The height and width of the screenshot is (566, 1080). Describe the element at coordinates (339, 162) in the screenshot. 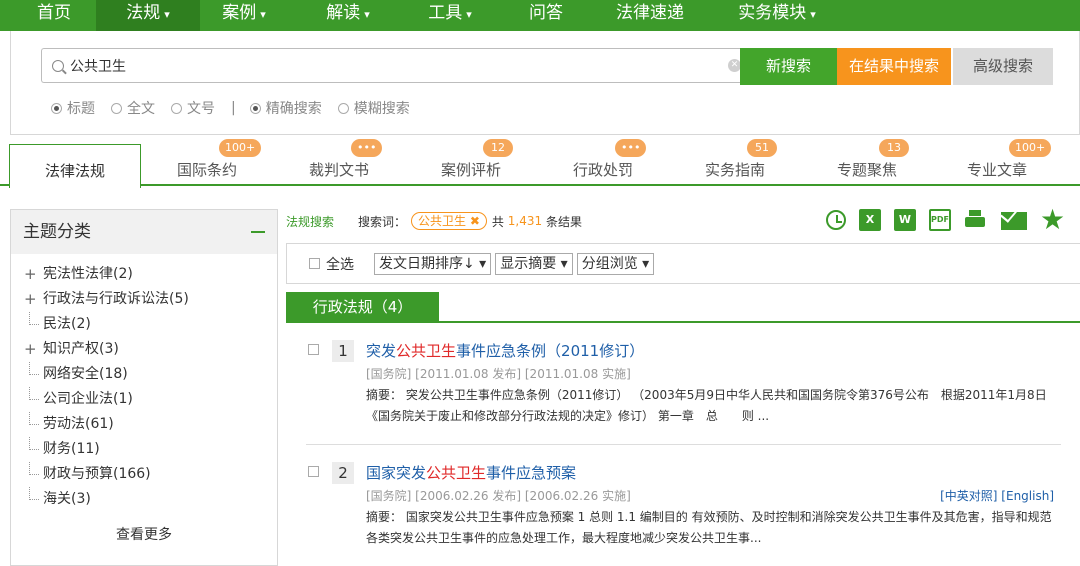

I see `tab-judgments: ••• 裁判文书` at that location.